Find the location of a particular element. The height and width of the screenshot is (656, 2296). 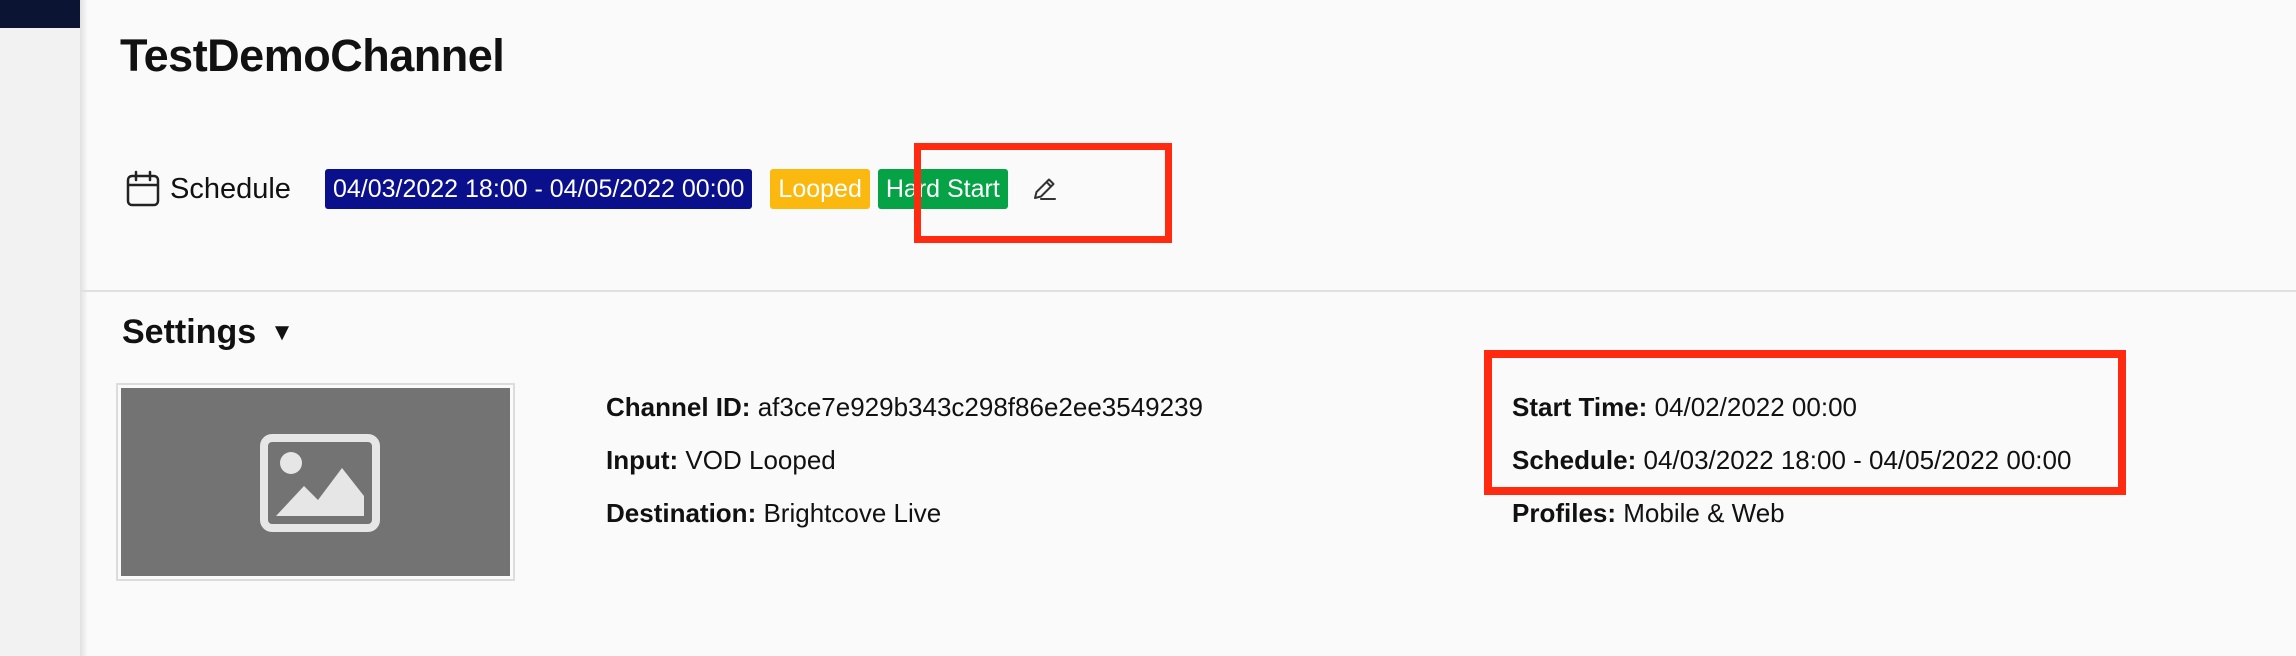

page-title: TestDemoChannel is located at coordinates (312, 55).